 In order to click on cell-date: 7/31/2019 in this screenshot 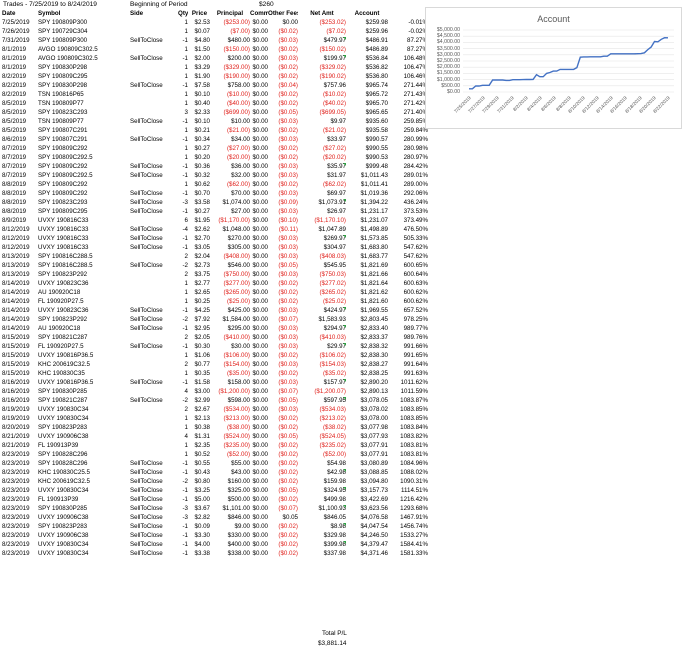, I will do `click(16, 40)`.